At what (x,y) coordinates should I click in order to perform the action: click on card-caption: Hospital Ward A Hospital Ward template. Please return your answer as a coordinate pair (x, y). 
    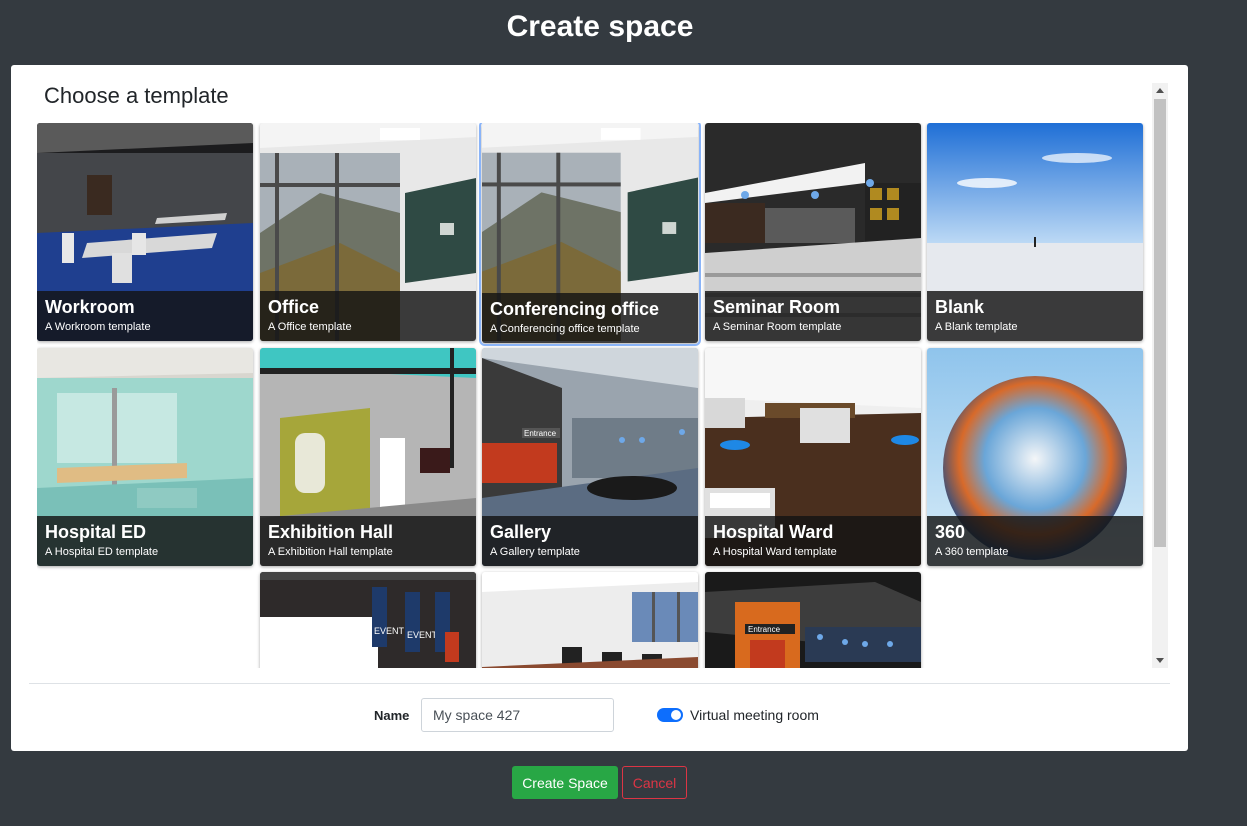
    Looking at the image, I should click on (813, 541).